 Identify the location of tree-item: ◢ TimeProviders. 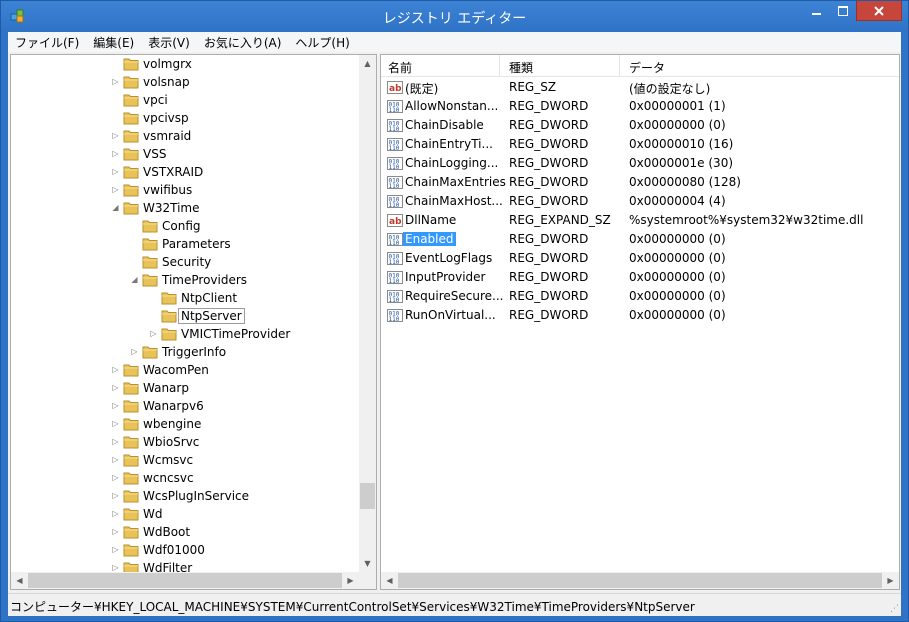
(185, 280).